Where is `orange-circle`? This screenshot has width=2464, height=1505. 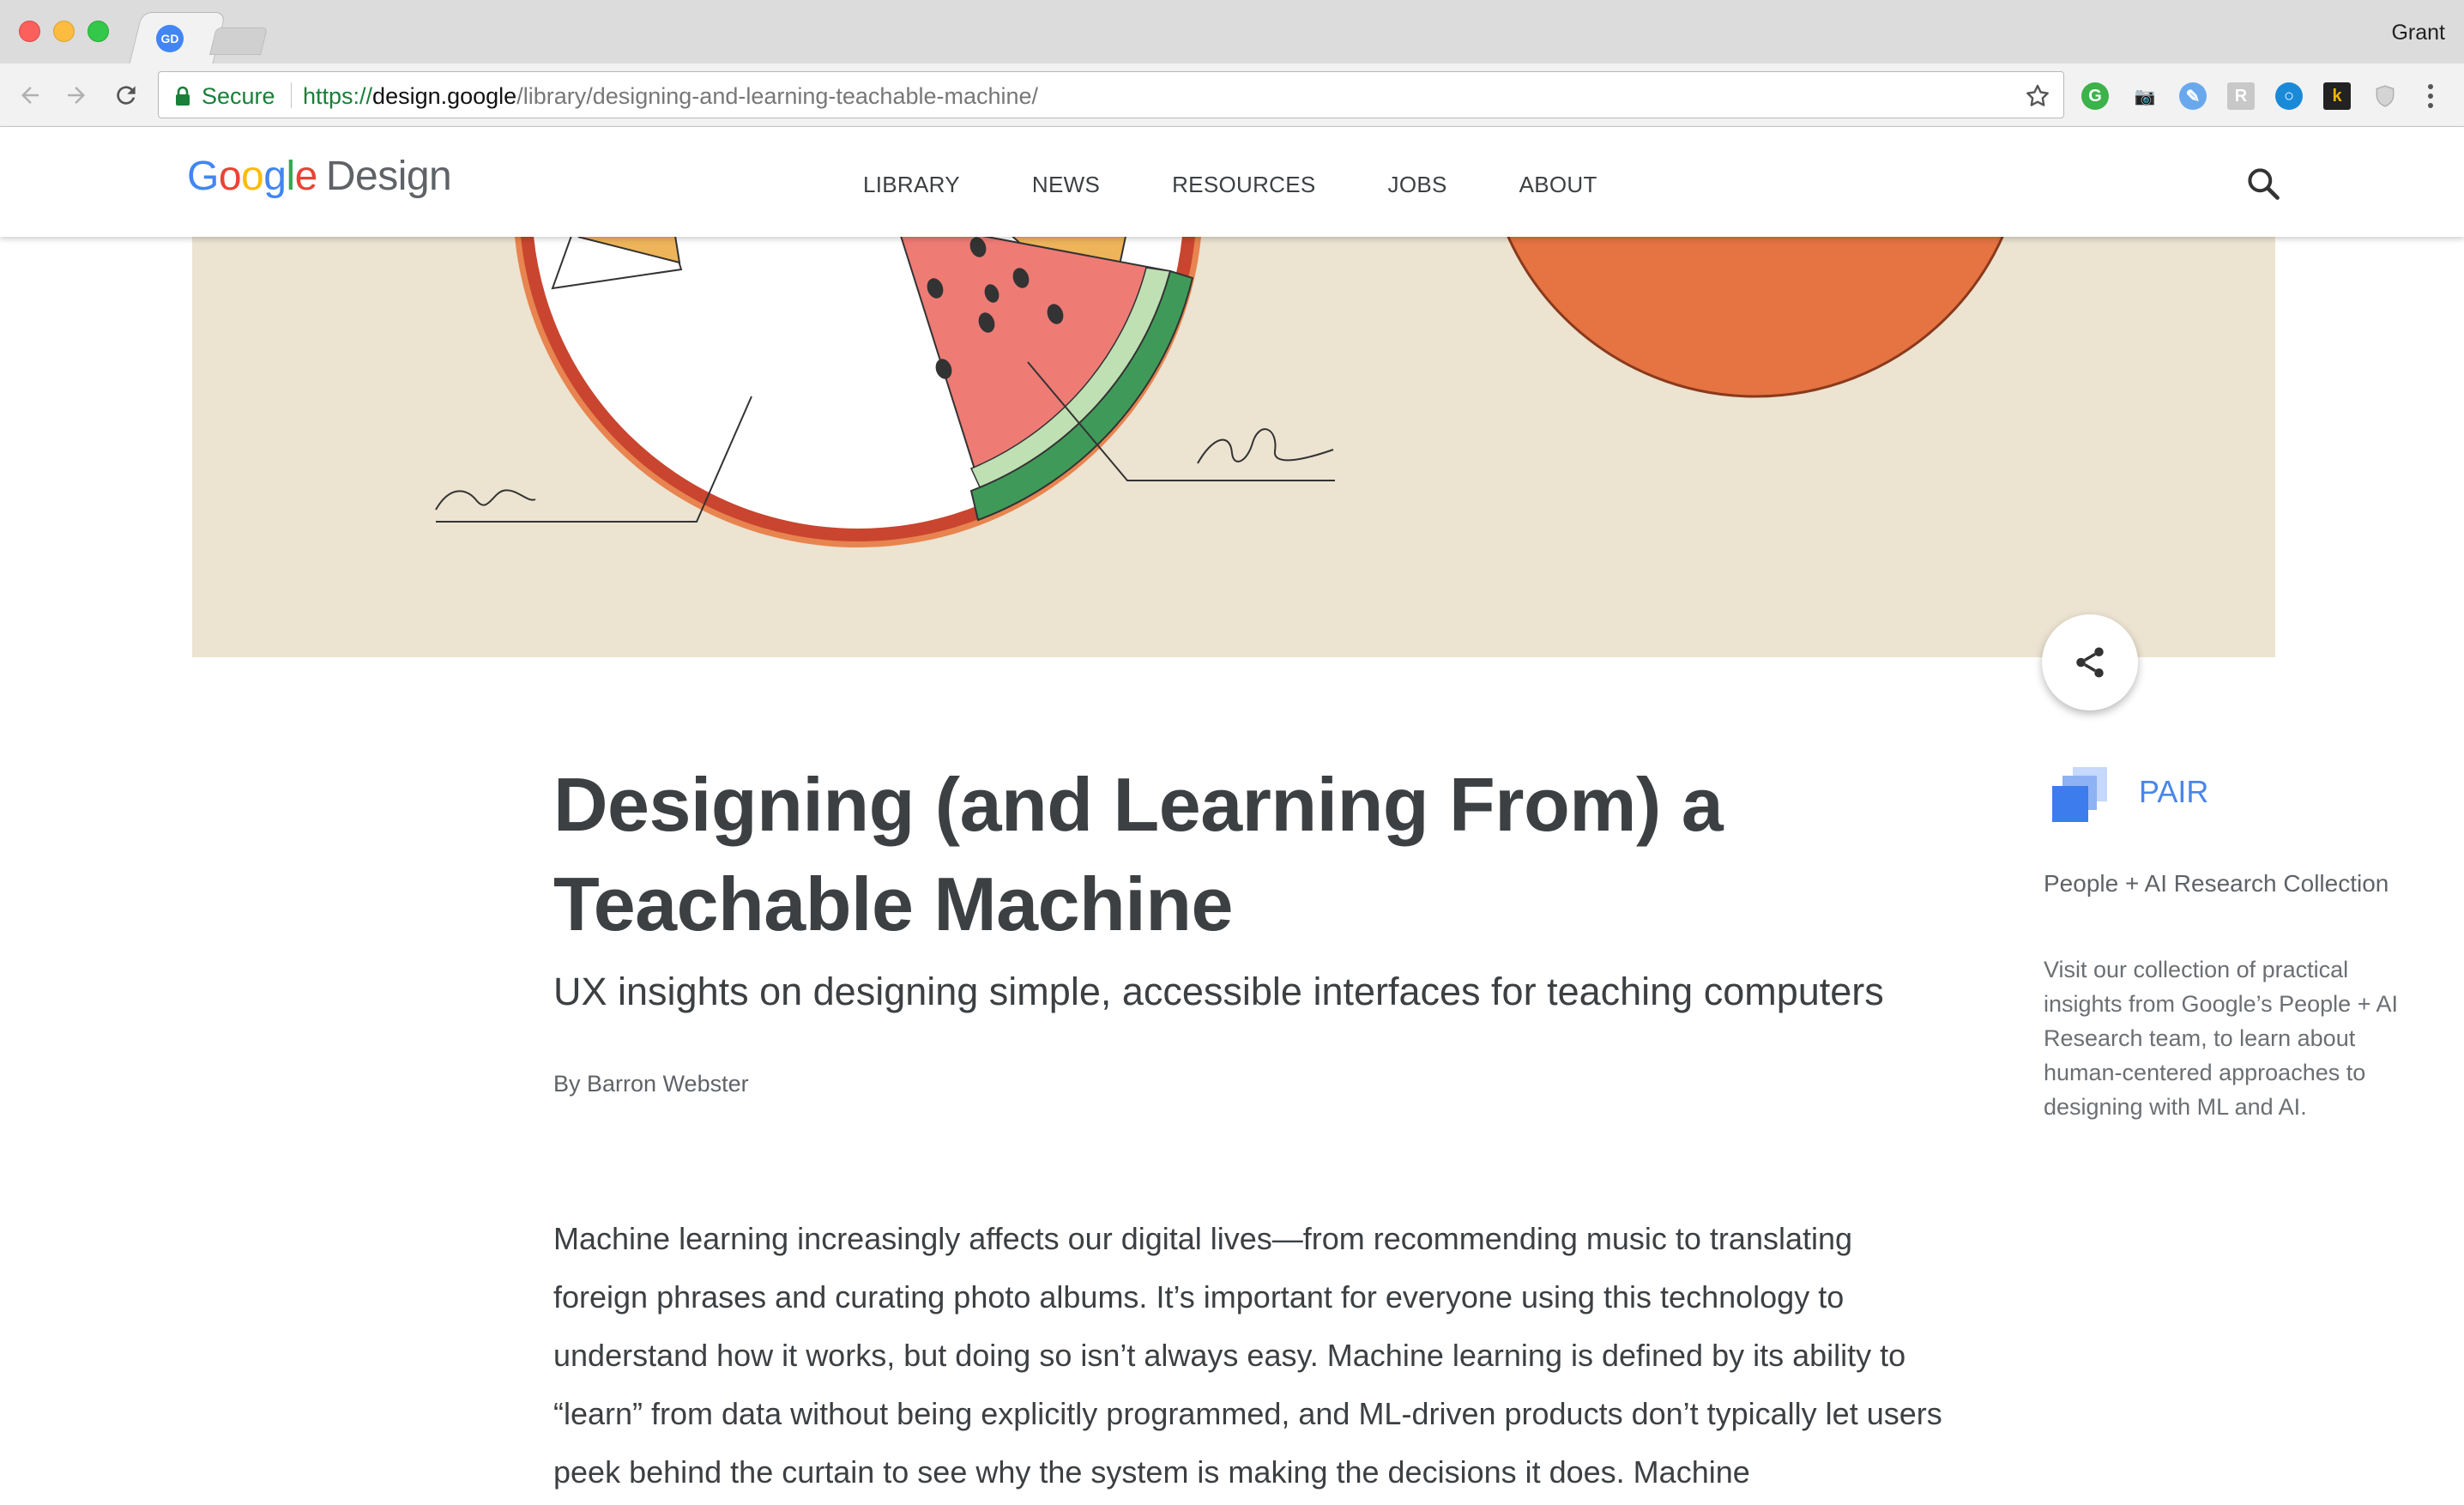
orange-circle is located at coordinates (1755, 317).